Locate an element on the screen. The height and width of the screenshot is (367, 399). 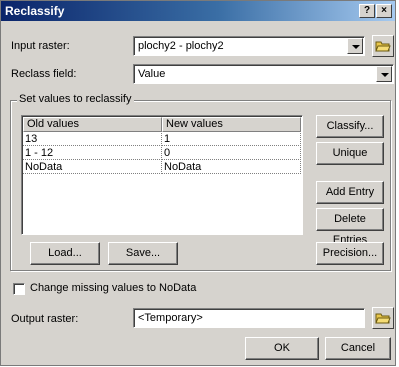
old-value-cell: 13 is located at coordinates (92, 139).